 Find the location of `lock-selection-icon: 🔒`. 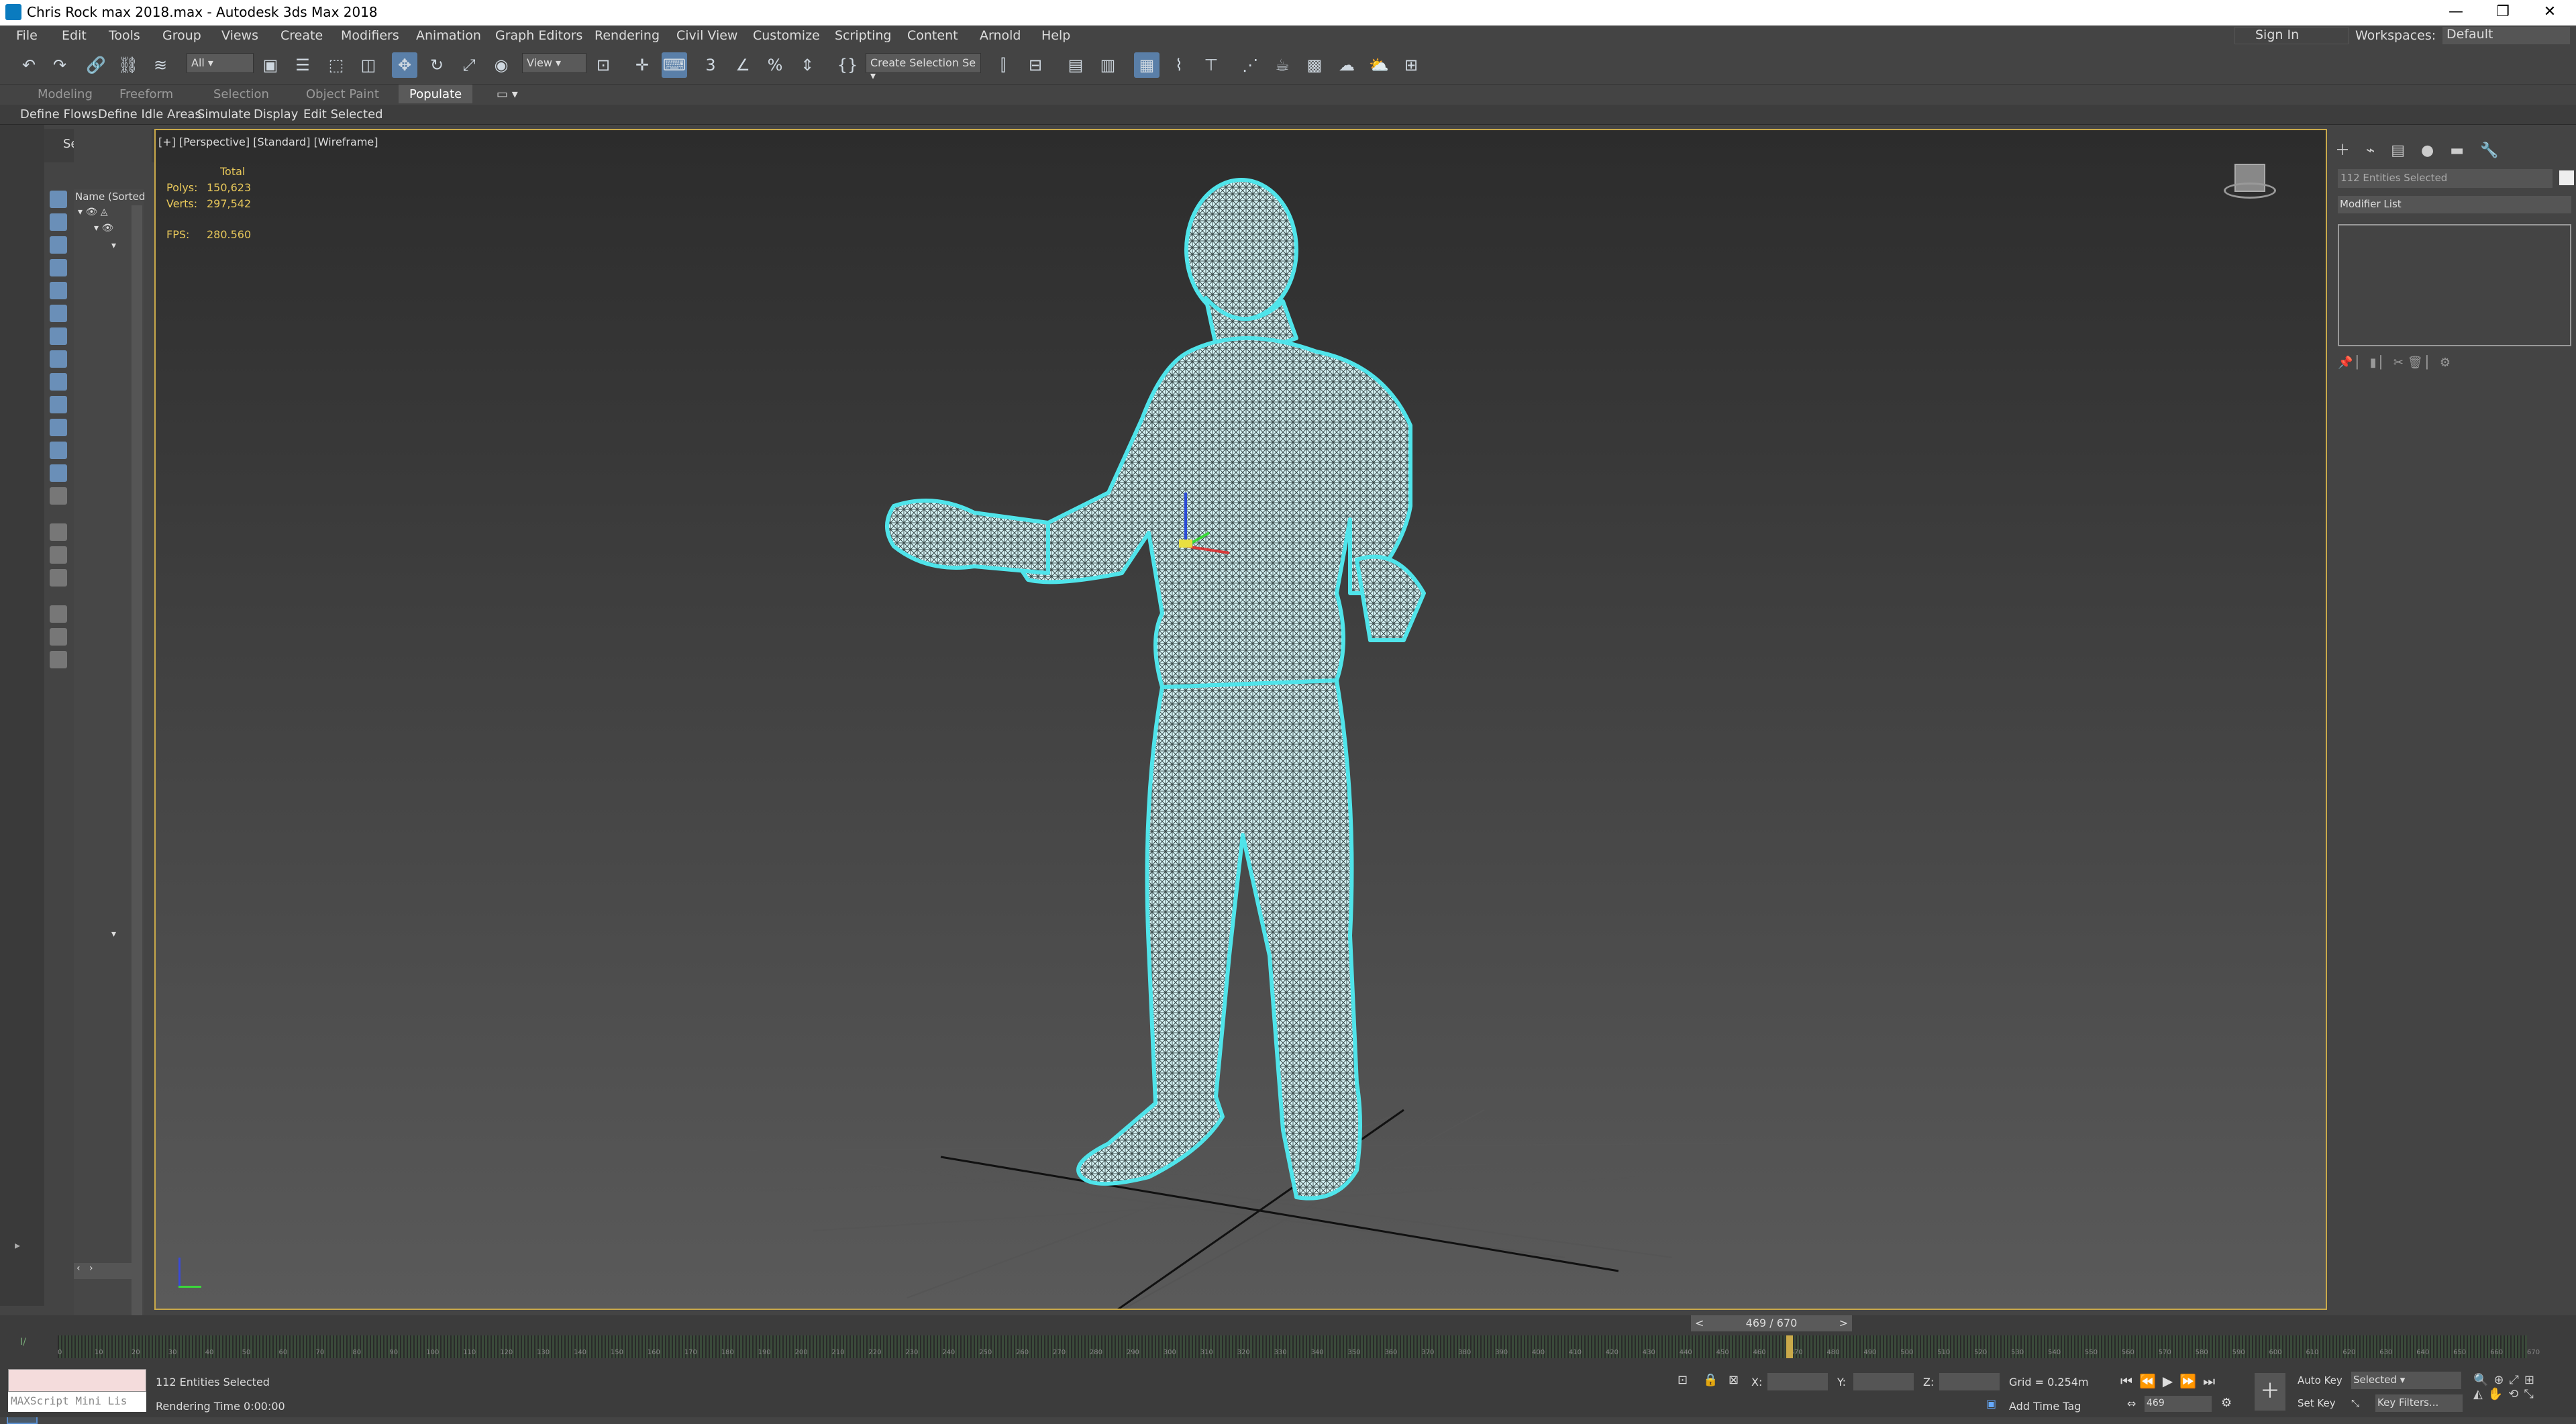

lock-selection-icon: 🔒 is located at coordinates (1710, 1380).